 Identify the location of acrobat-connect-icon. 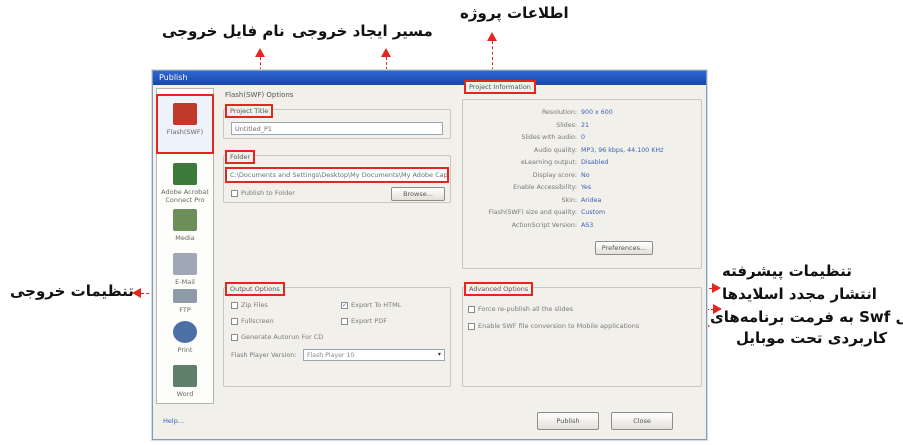
(185, 174).